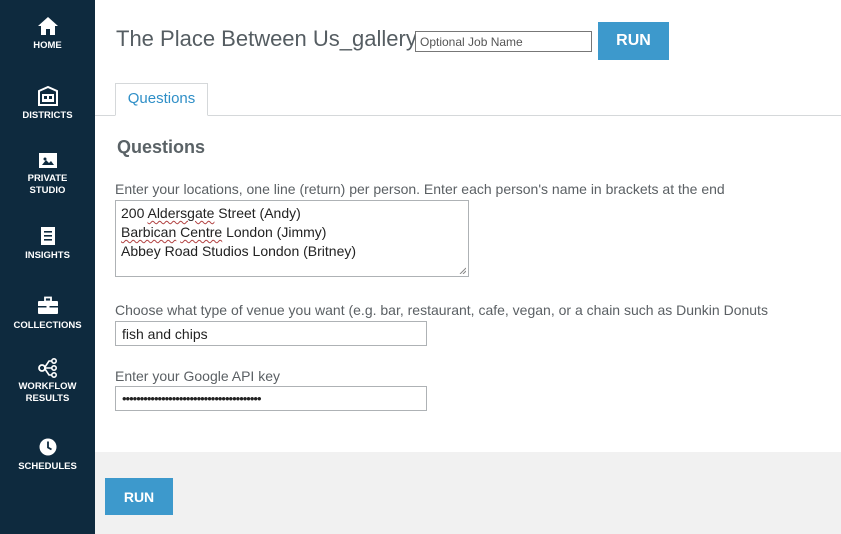  I want to click on tab-questions: Questions, so click(161, 99).